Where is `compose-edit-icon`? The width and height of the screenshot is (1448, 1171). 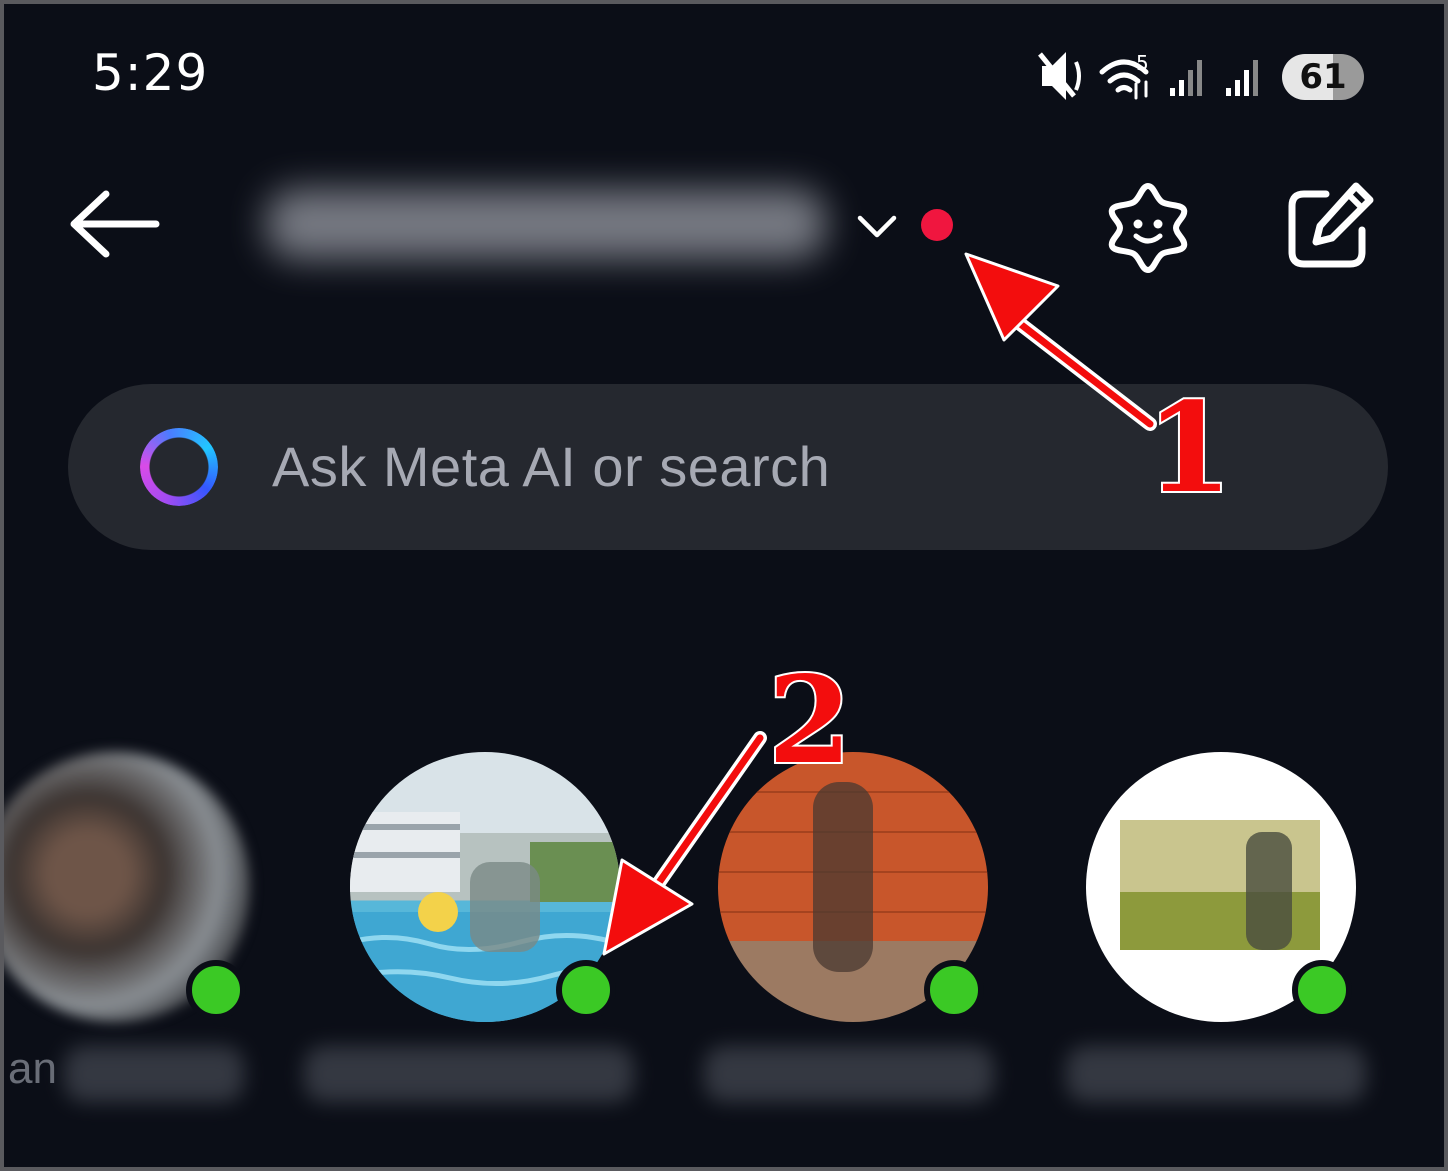
compose-edit-icon is located at coordinates (1331, 225).